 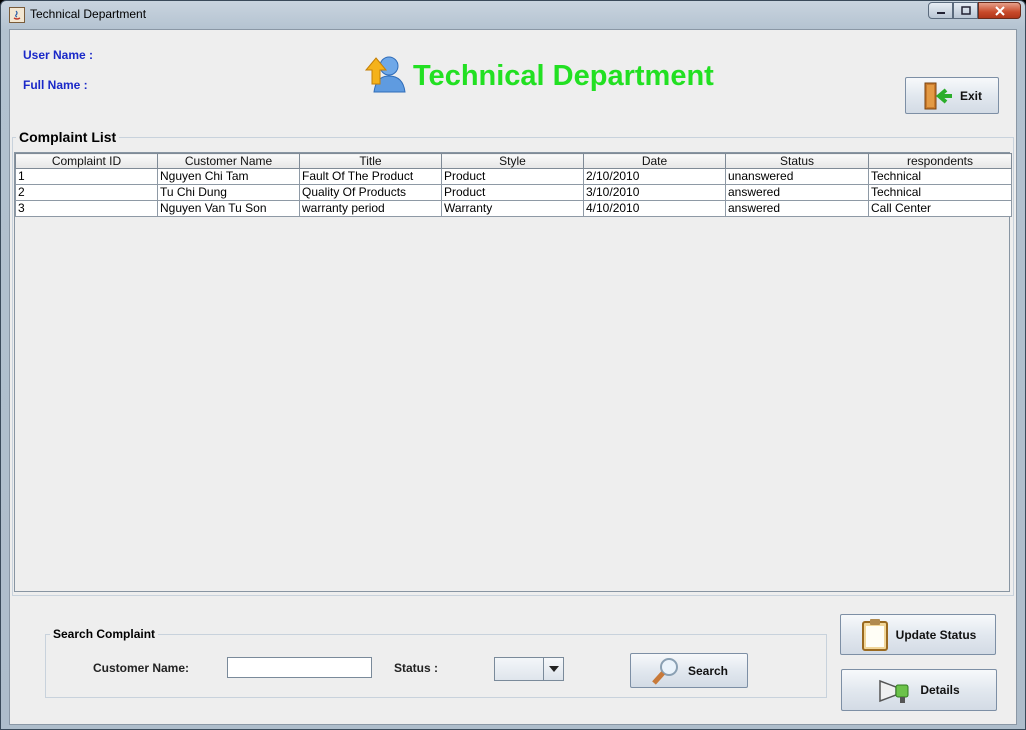 I want to click on search-complaint-title: Search Complaint, so click(x=104, y=634).